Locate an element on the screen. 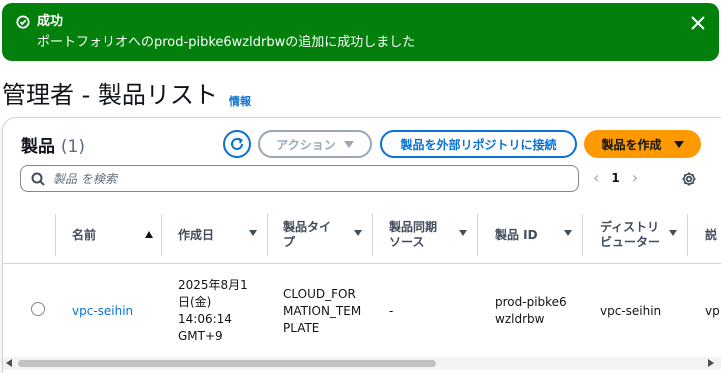  column-header-label: 製品 ID is located at coordinates (516, 234).